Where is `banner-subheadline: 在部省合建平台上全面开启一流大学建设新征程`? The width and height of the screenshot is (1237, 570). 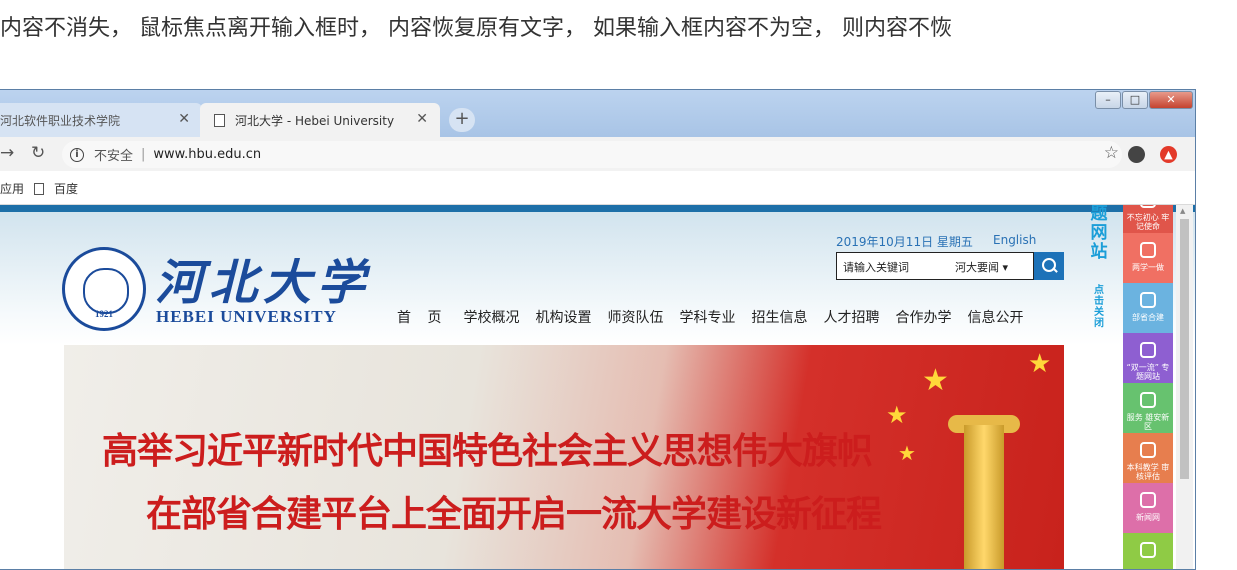
banner-subheadline: 在部省合建平台上全面开启一流大学建设新征程 is located at coordinates (514, 514).